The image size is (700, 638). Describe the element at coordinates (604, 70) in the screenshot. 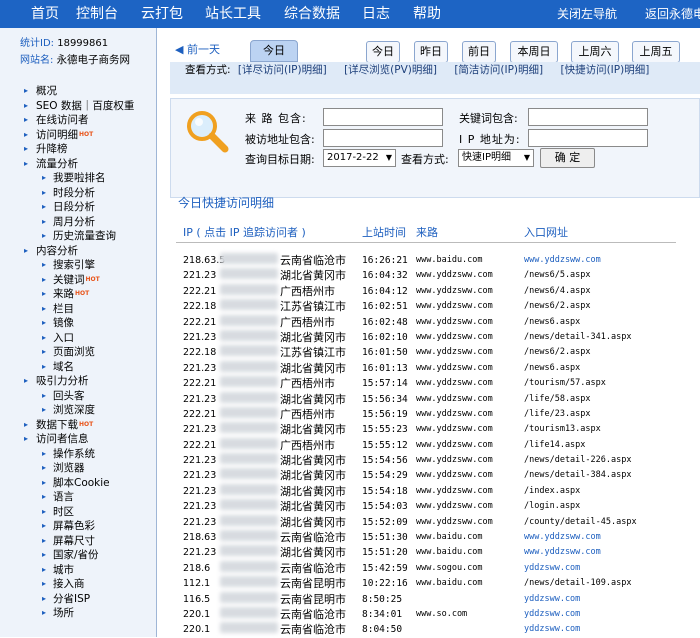

I see `view-link-quick-ip: [快捷访问(IP)明细]` at that location.